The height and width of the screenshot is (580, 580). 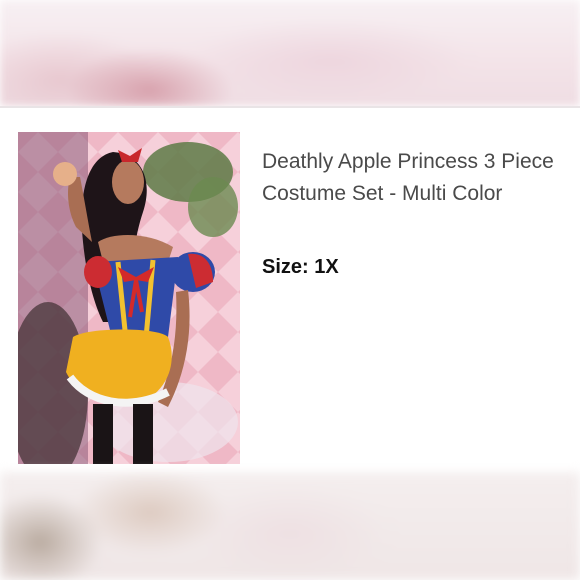 I want to click on size-label: Size:, so click(x=285, y=267).